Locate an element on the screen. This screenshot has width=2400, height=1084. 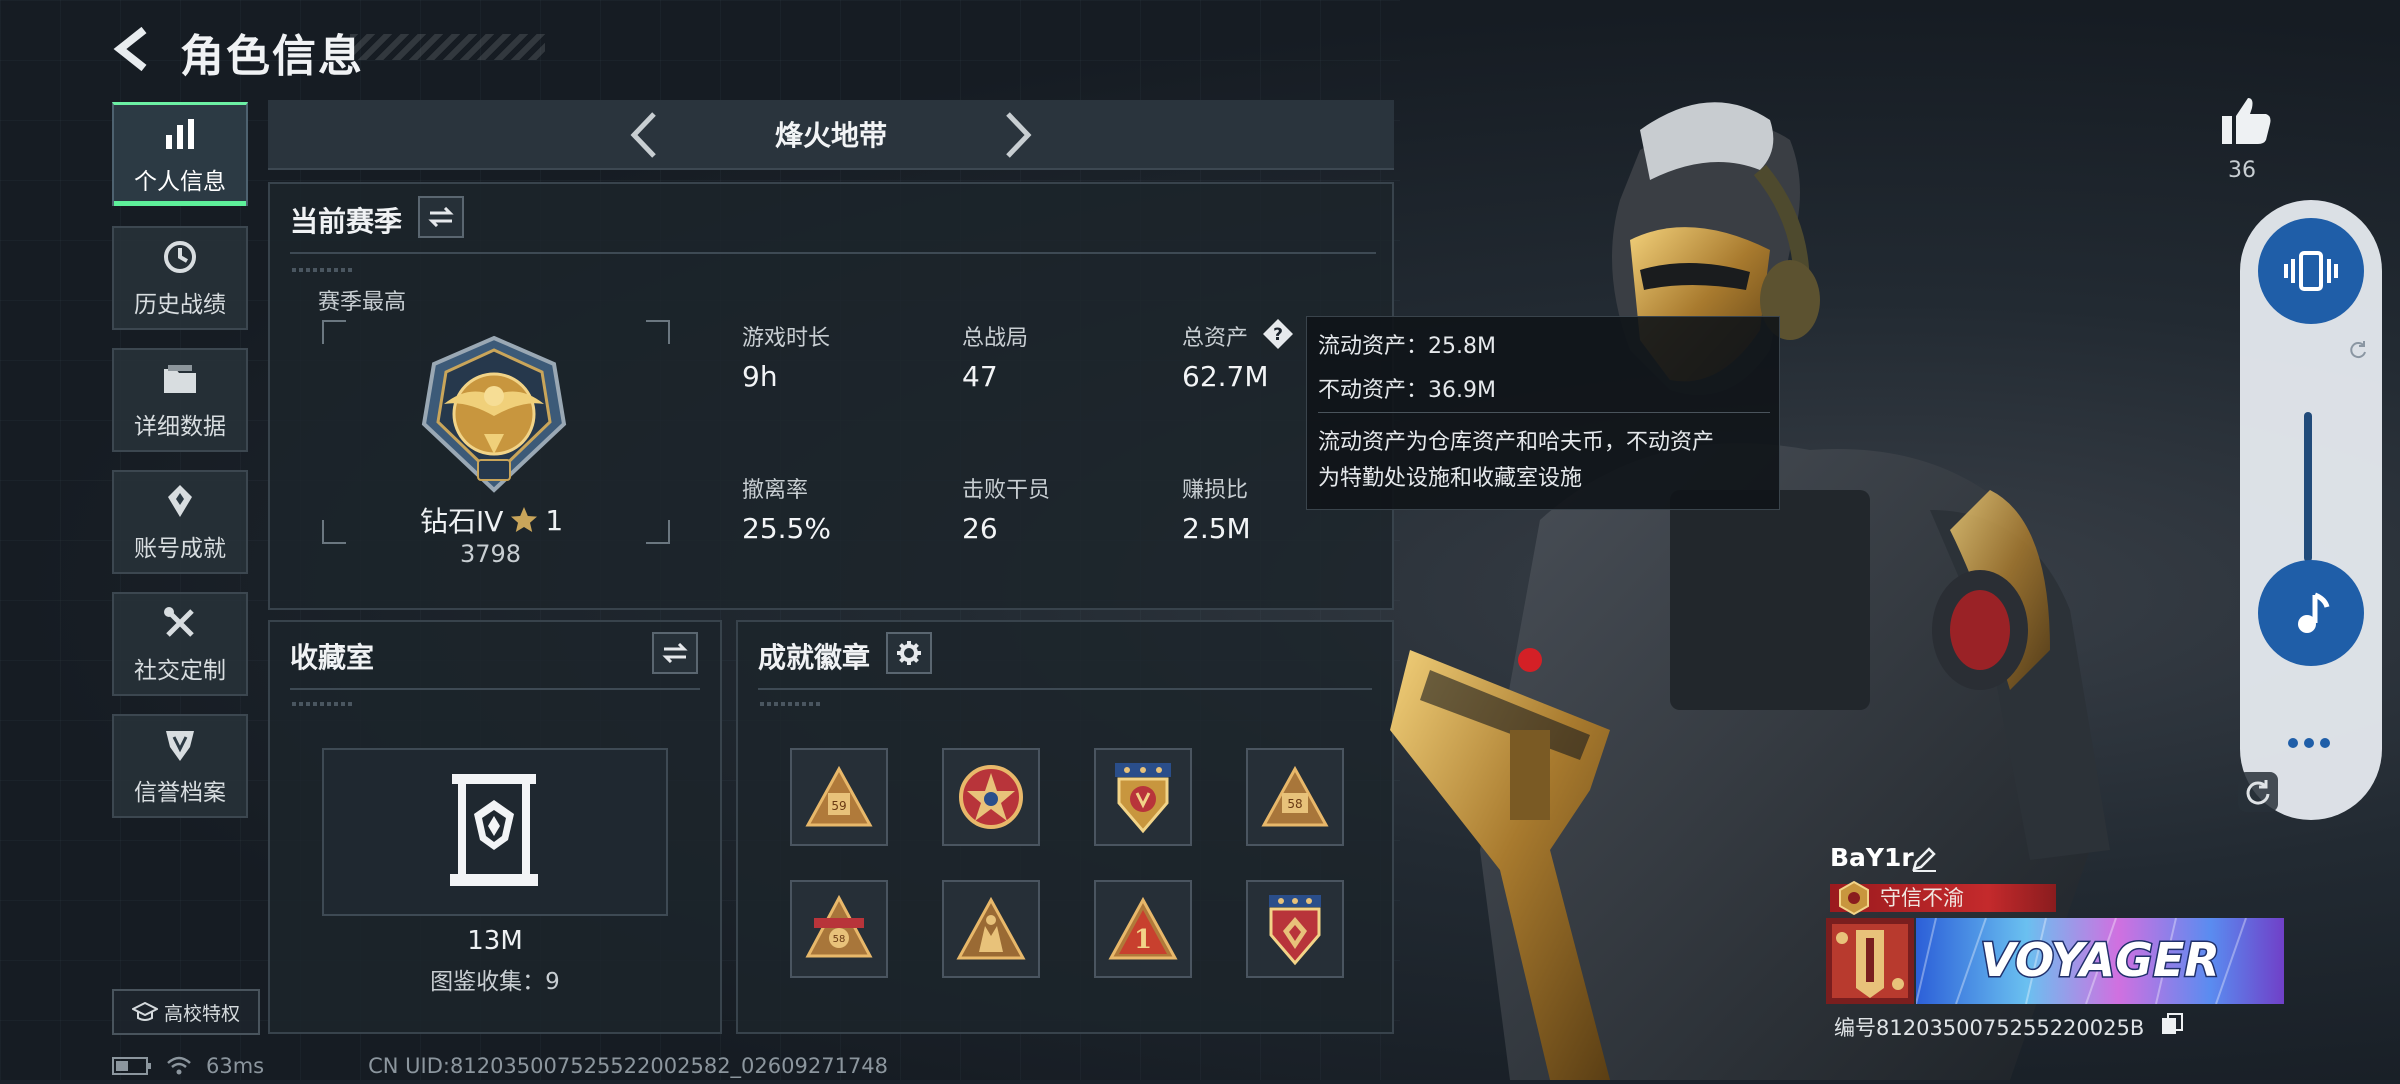
tools-icon is located at coordinates (180, 623).